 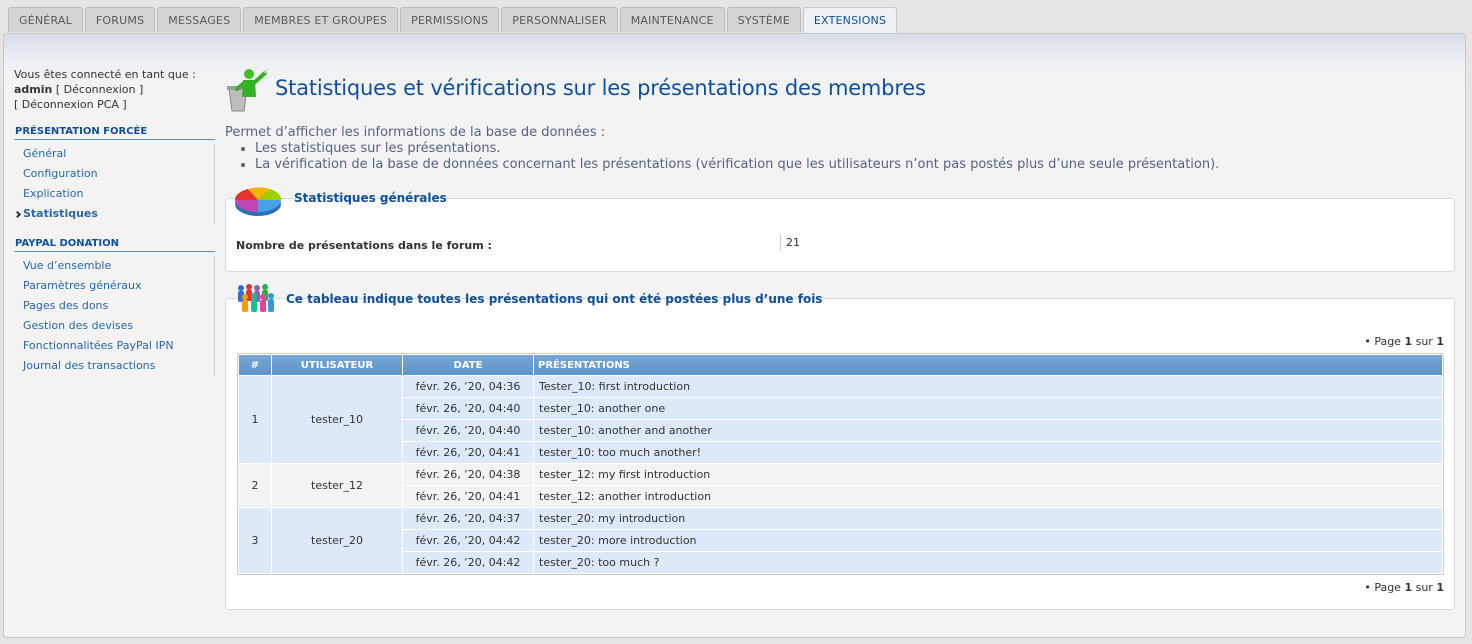 What do you see at coordinates (321, 19) in the screenshot?
I see `tab-members-groups: MEMBRES ET GROUPES` at bounding box center [321, 19].